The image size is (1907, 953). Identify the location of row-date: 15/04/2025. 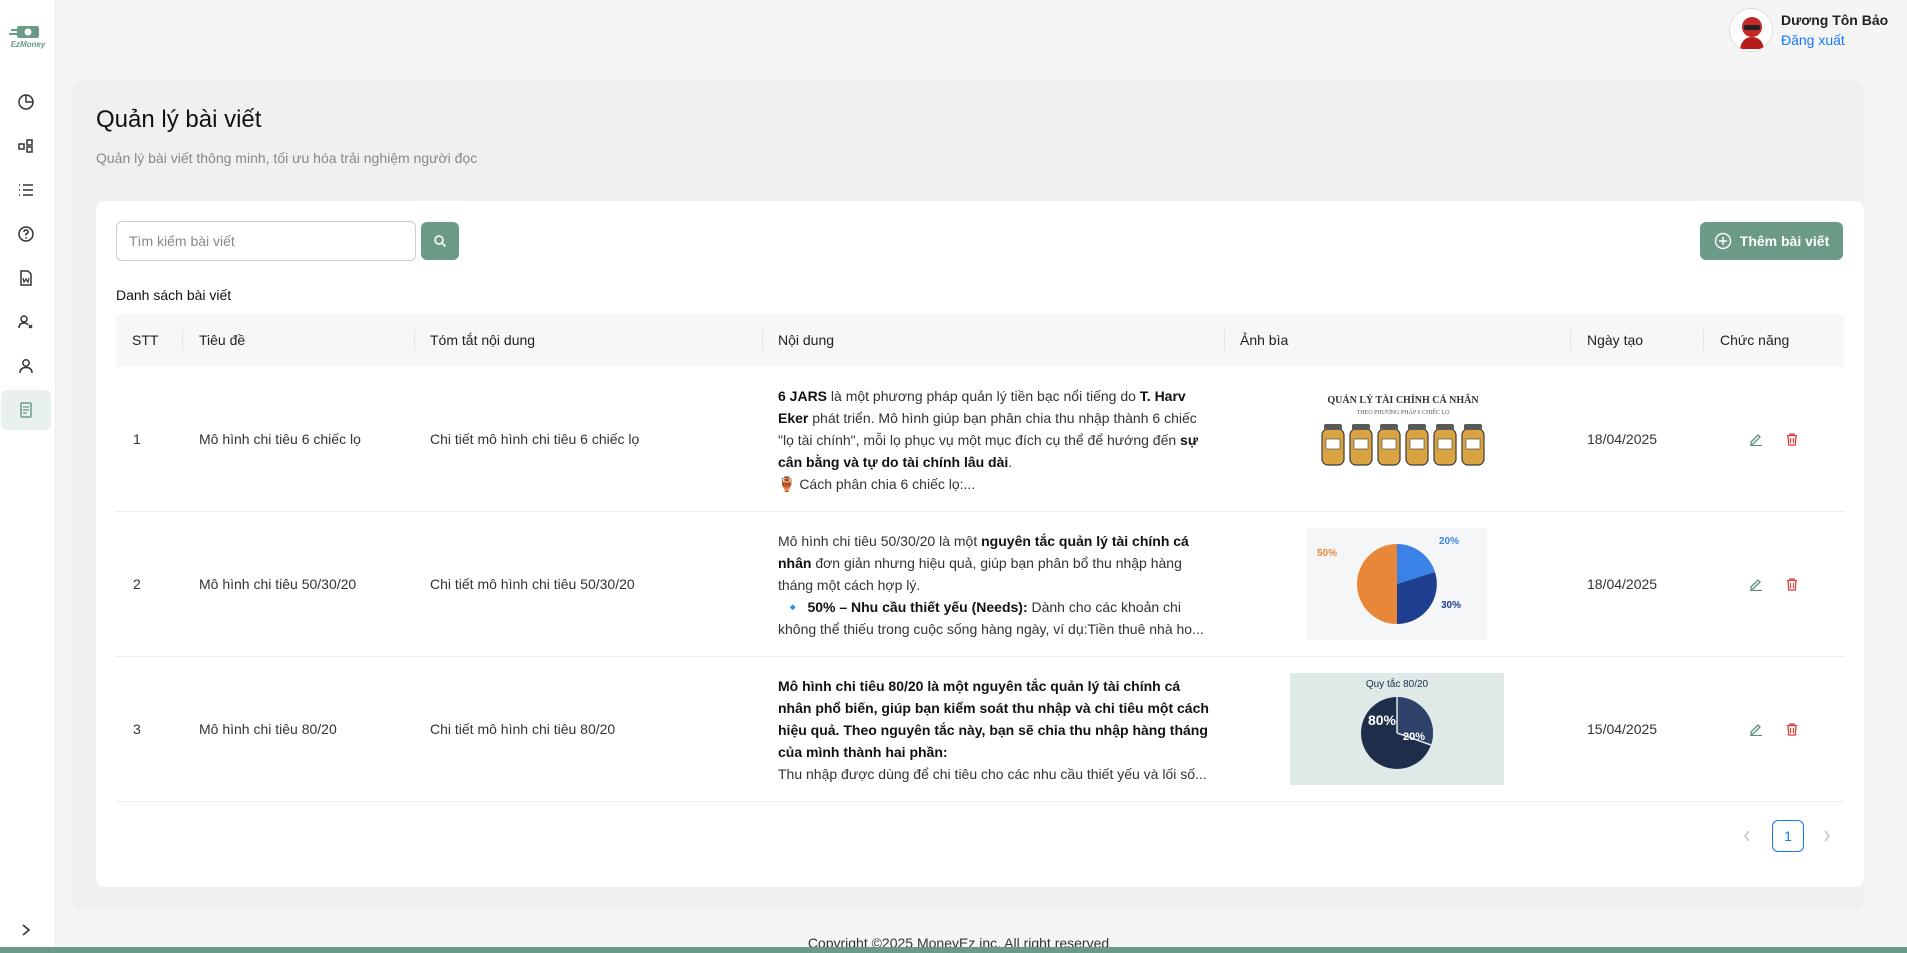
(1622, 729).